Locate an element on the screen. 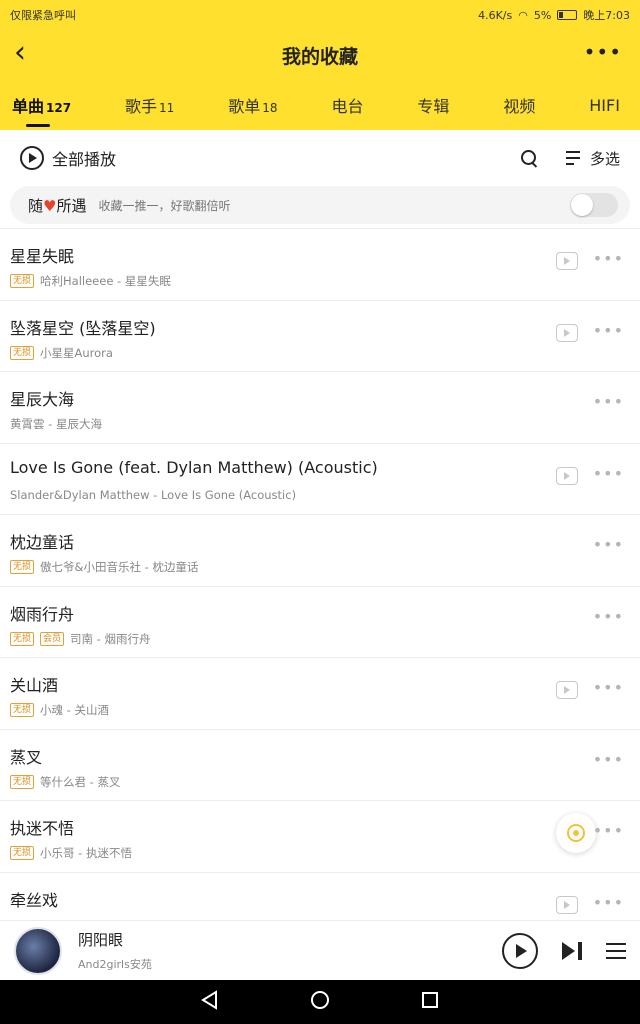 The height and width of the screenshot is (1024, 640). song-meta: 无损 会员 司南 - 烟雨行舟 is located at coordinates (80, 639).